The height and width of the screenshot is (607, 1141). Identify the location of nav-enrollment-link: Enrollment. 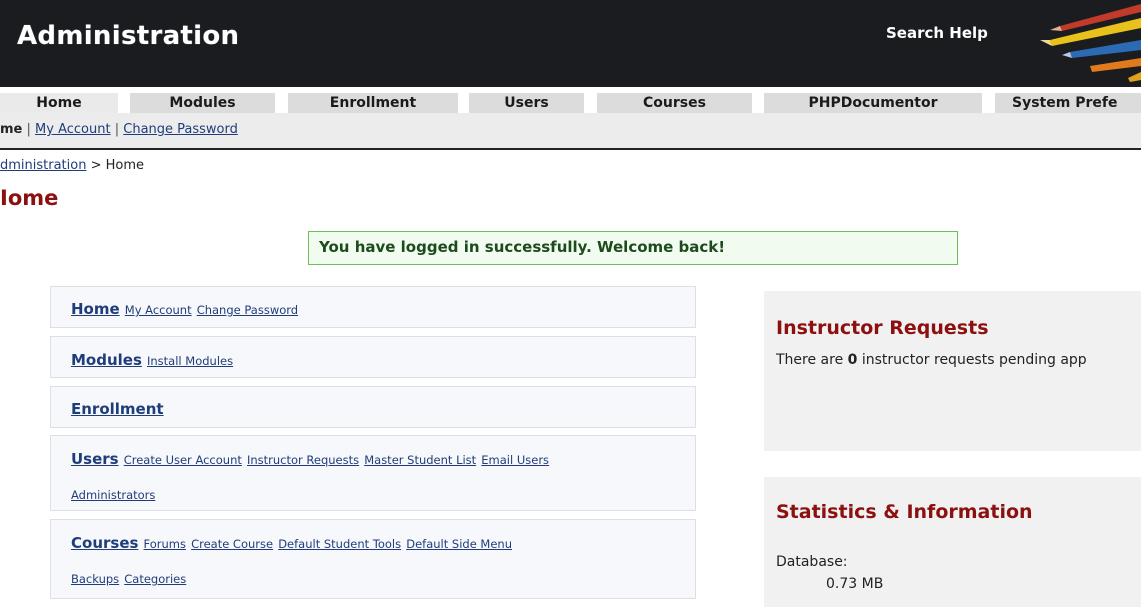
(117, 409).